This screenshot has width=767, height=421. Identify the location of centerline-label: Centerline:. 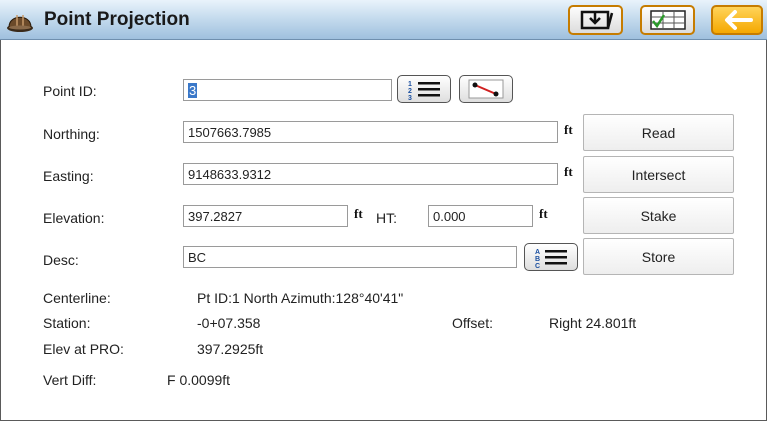
(77, 298).